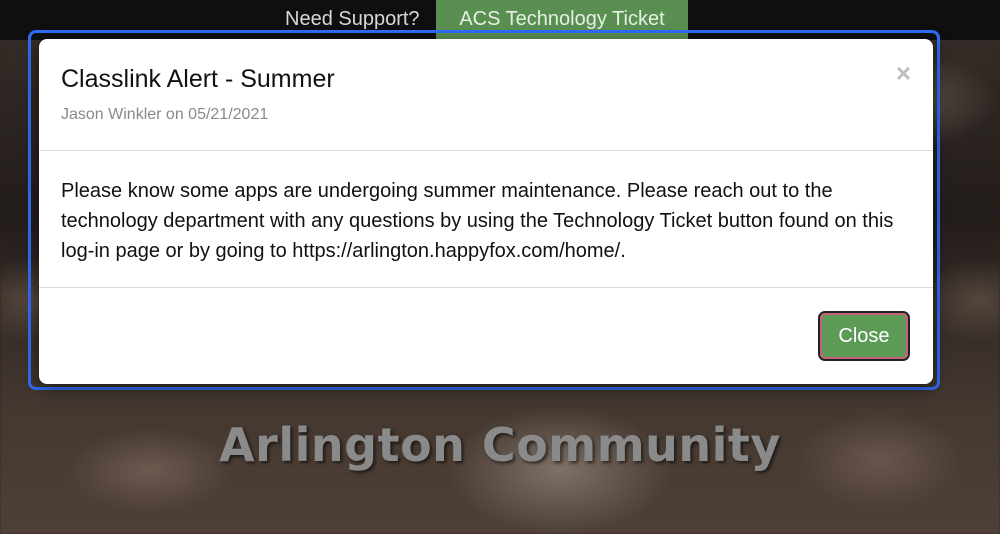 The image size is (1000, 534). I want to click on page-headline: Arlington Community, so click(500, 445).